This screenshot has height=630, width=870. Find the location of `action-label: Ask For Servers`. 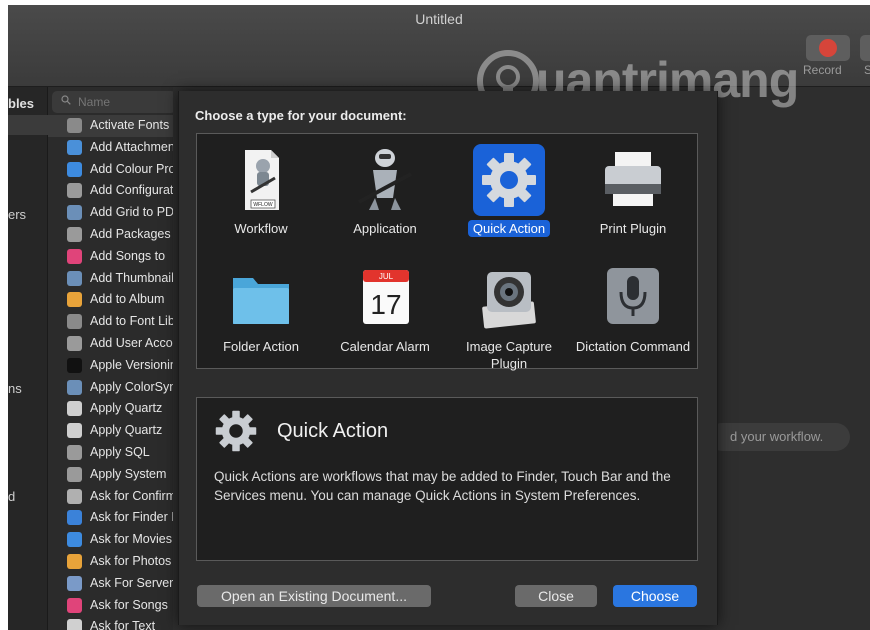

action-label: Ask For Servers is located at coordinates (131, 582).